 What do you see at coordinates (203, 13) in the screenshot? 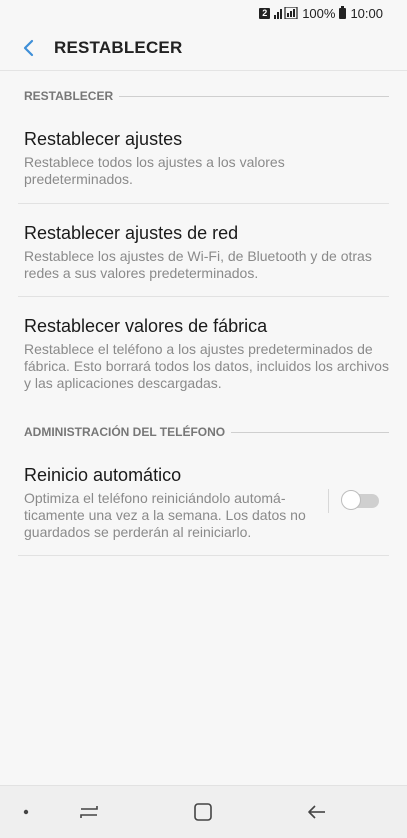
I see `status-bar: 2 100% 10:00` at bounding box center [203, 13].